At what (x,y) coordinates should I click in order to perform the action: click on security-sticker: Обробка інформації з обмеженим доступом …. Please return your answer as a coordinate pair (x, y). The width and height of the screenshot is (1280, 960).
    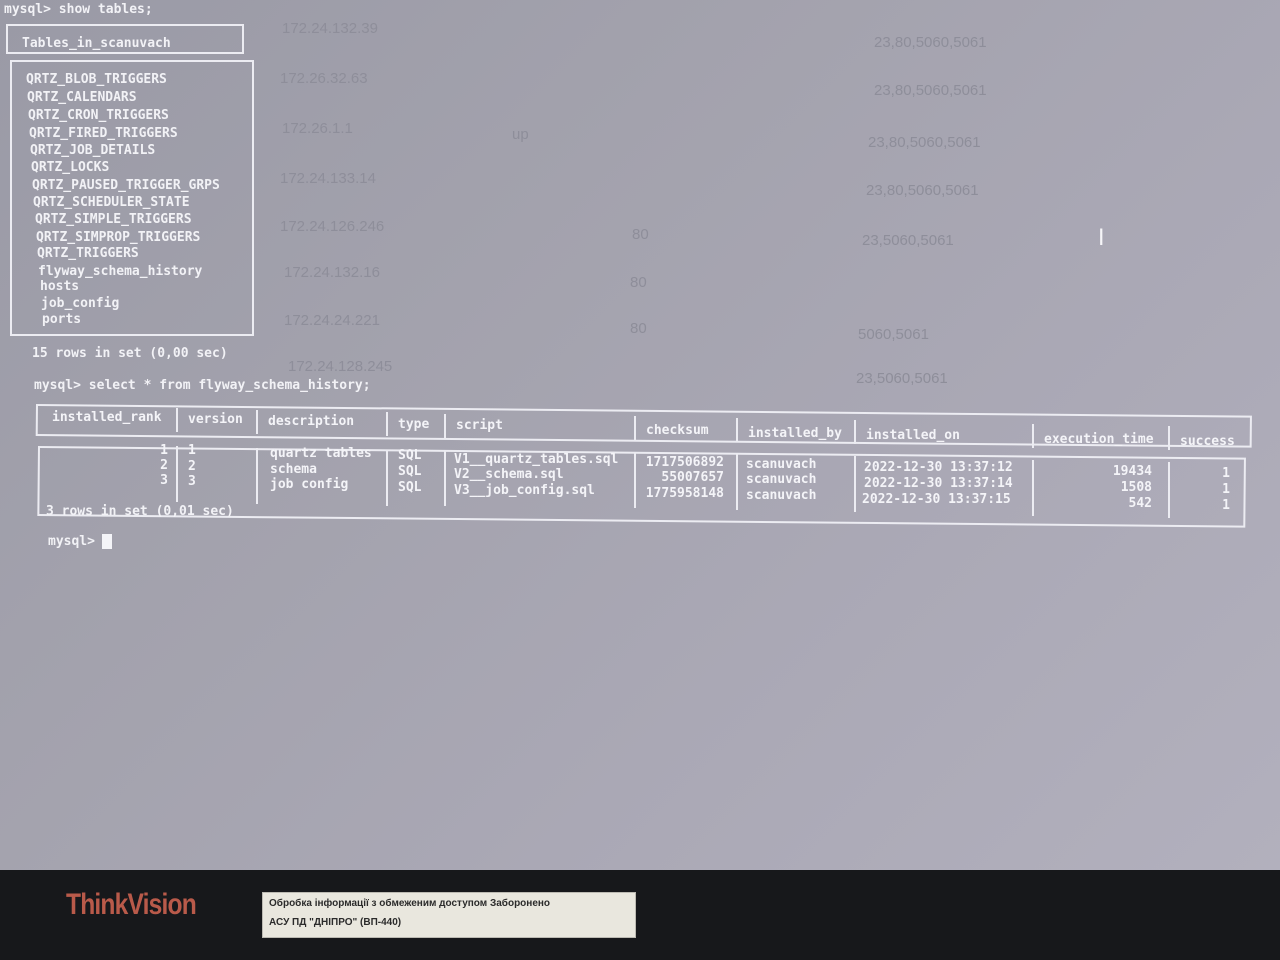
    Looking at the image, I should click on (449, 915).